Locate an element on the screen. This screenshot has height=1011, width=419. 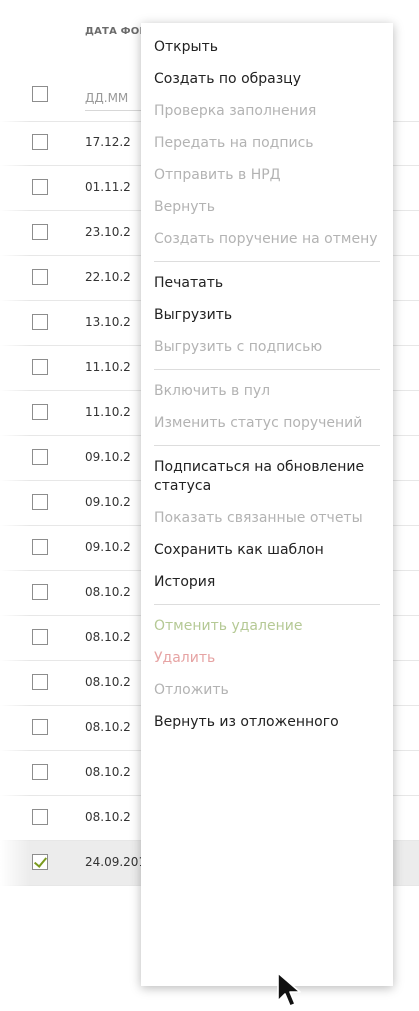
menu-item: Вернуть is located at coordinates (267, 208).